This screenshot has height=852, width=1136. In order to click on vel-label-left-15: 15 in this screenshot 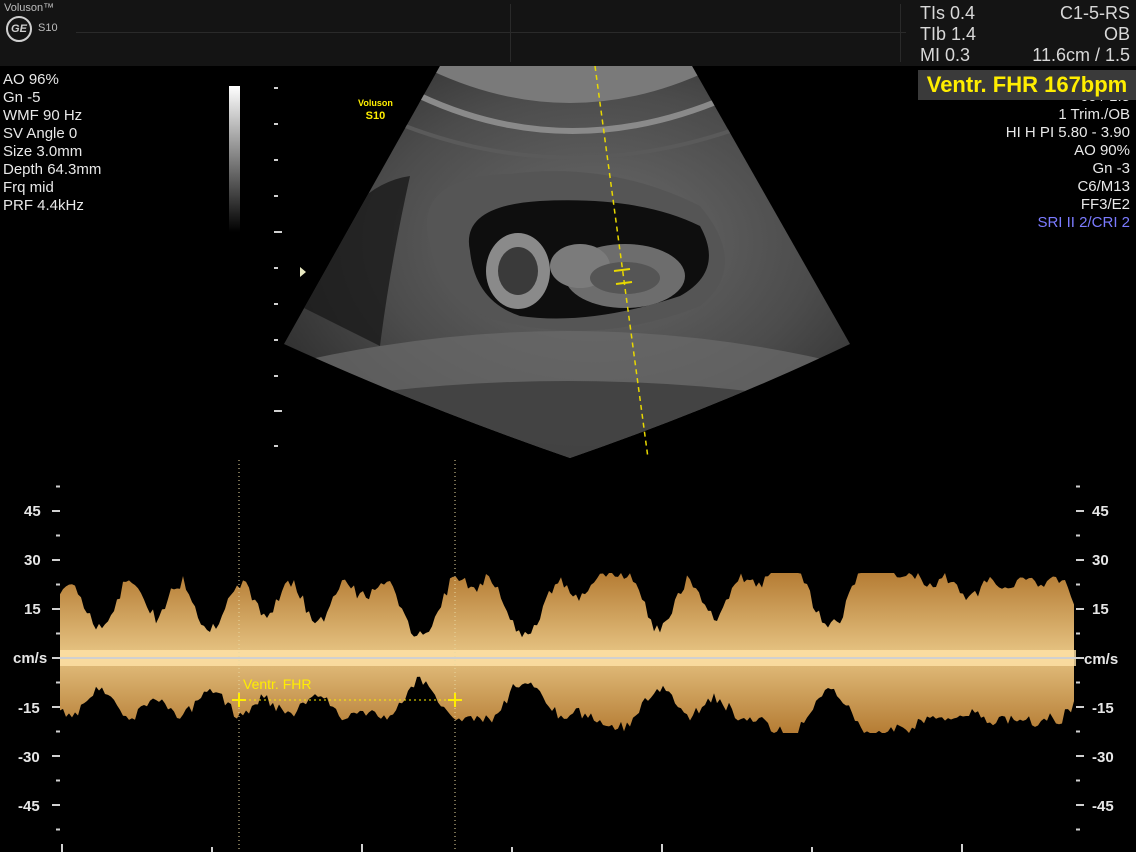, I will do `click(32, 609)`.